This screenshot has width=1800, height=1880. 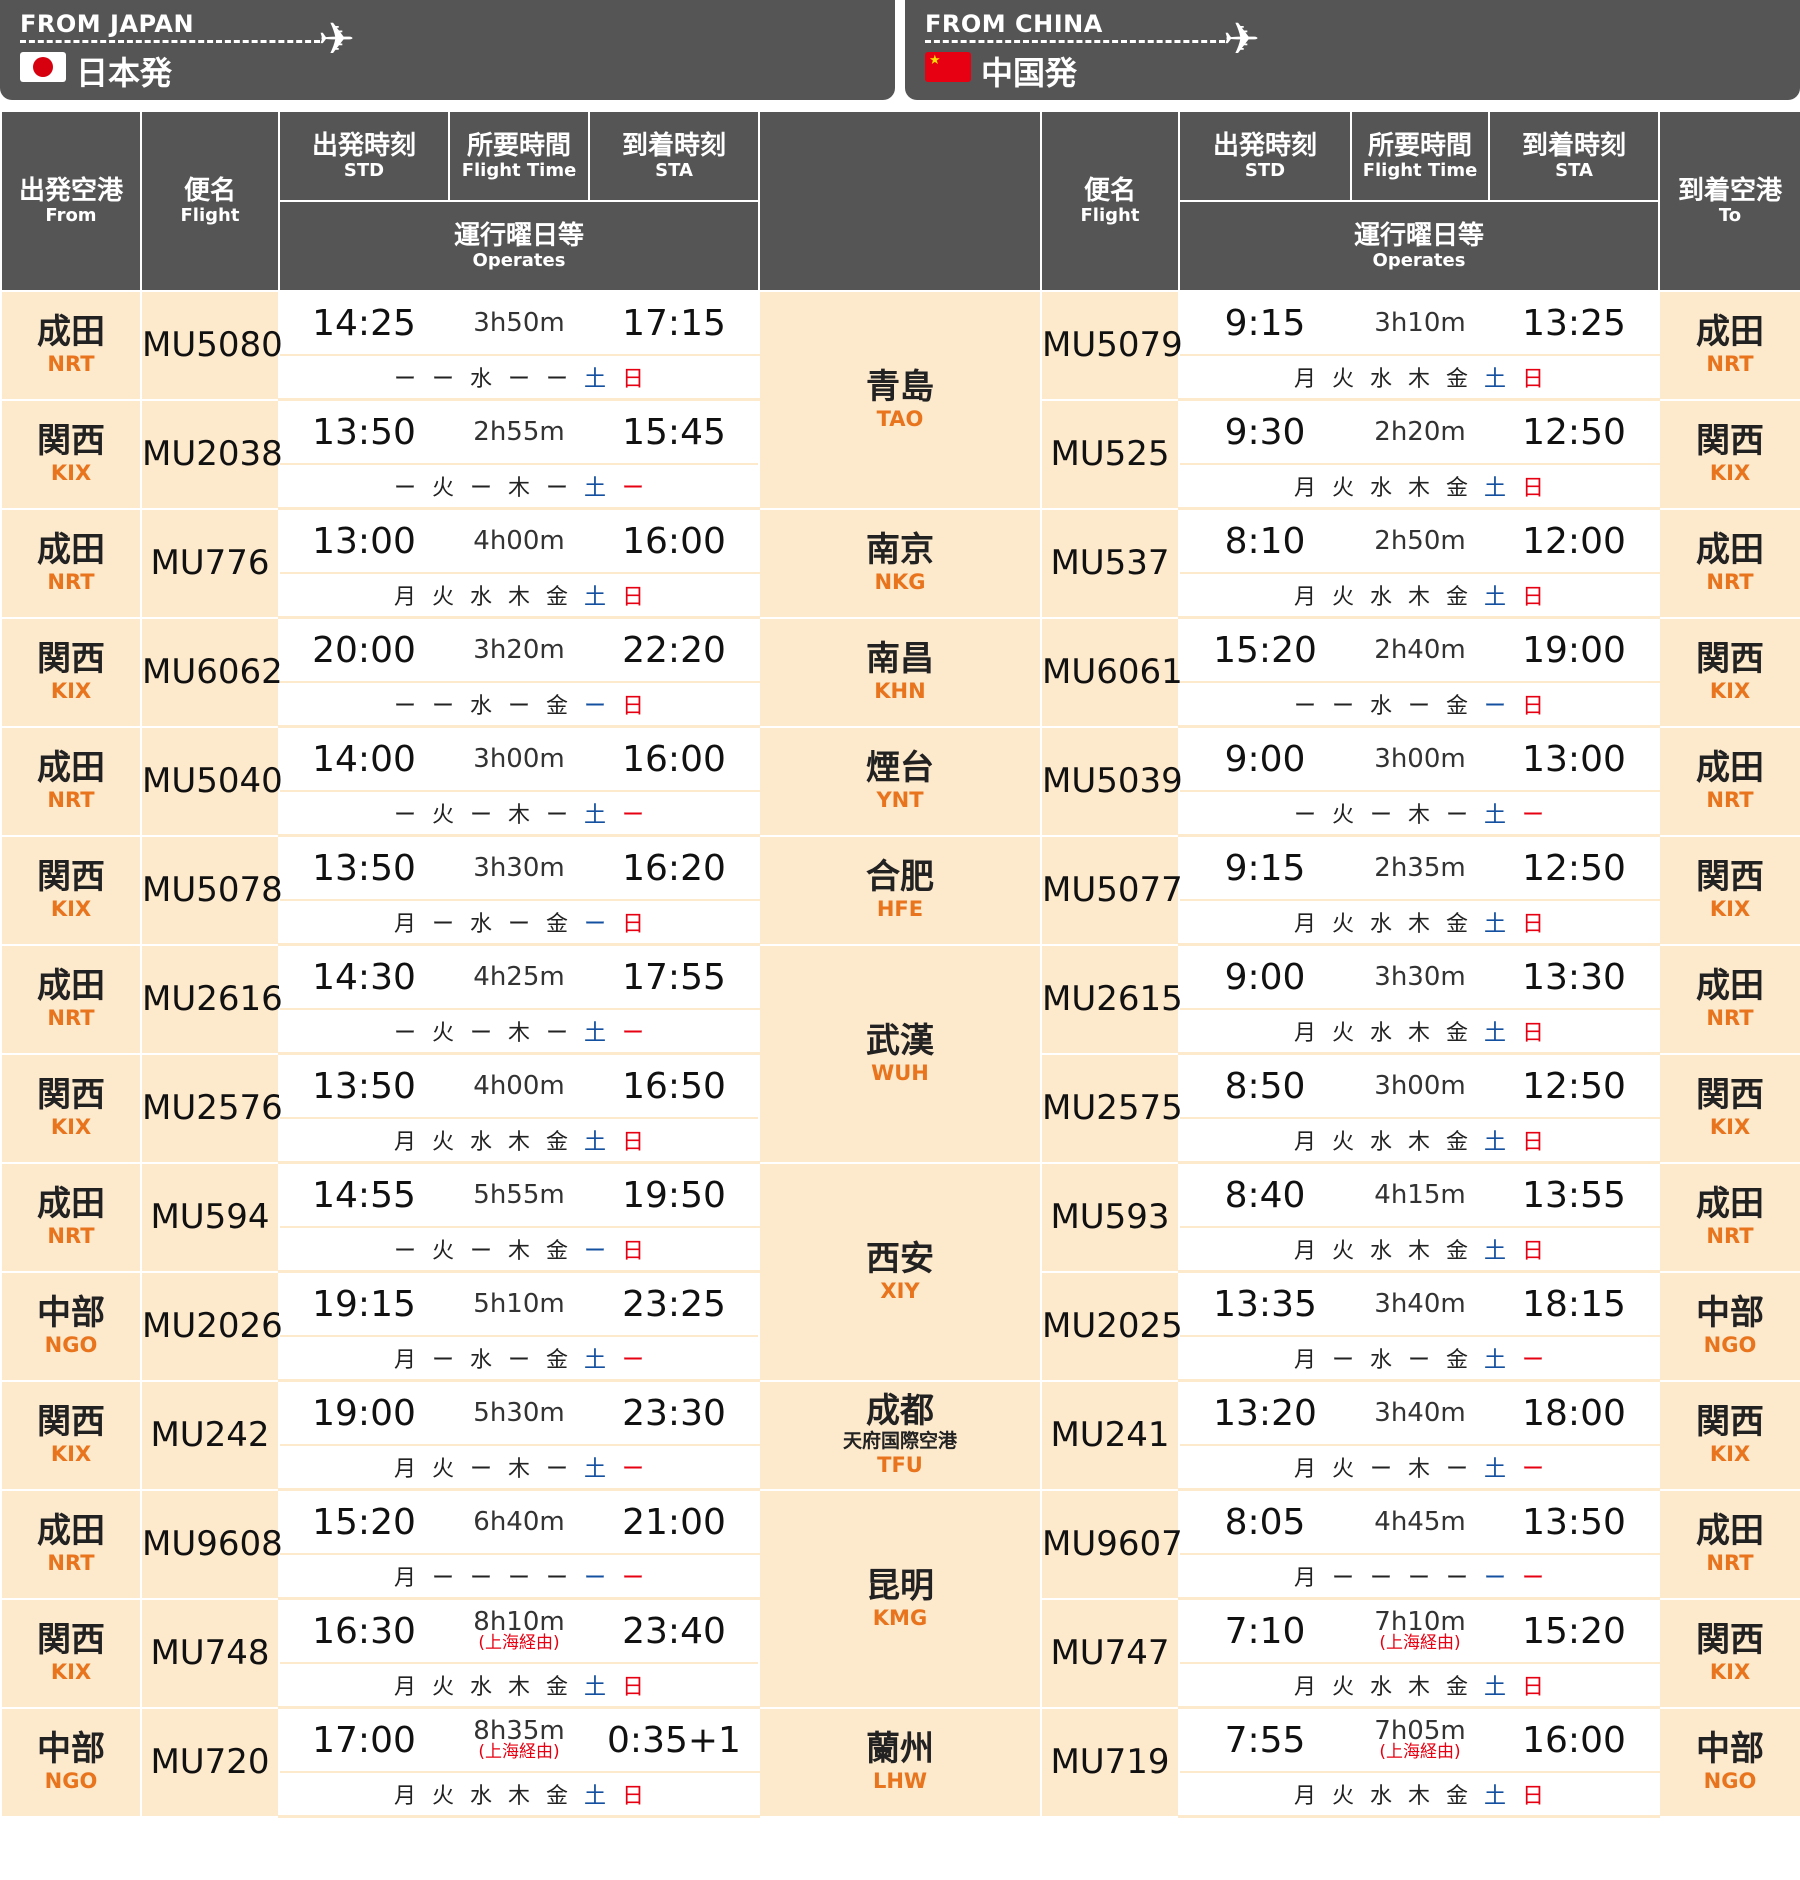 What do you see at coordinates (900, 781) in the screenshot?
I see `destination-city: 煙台 YNT` at bounding box center [900, 781].